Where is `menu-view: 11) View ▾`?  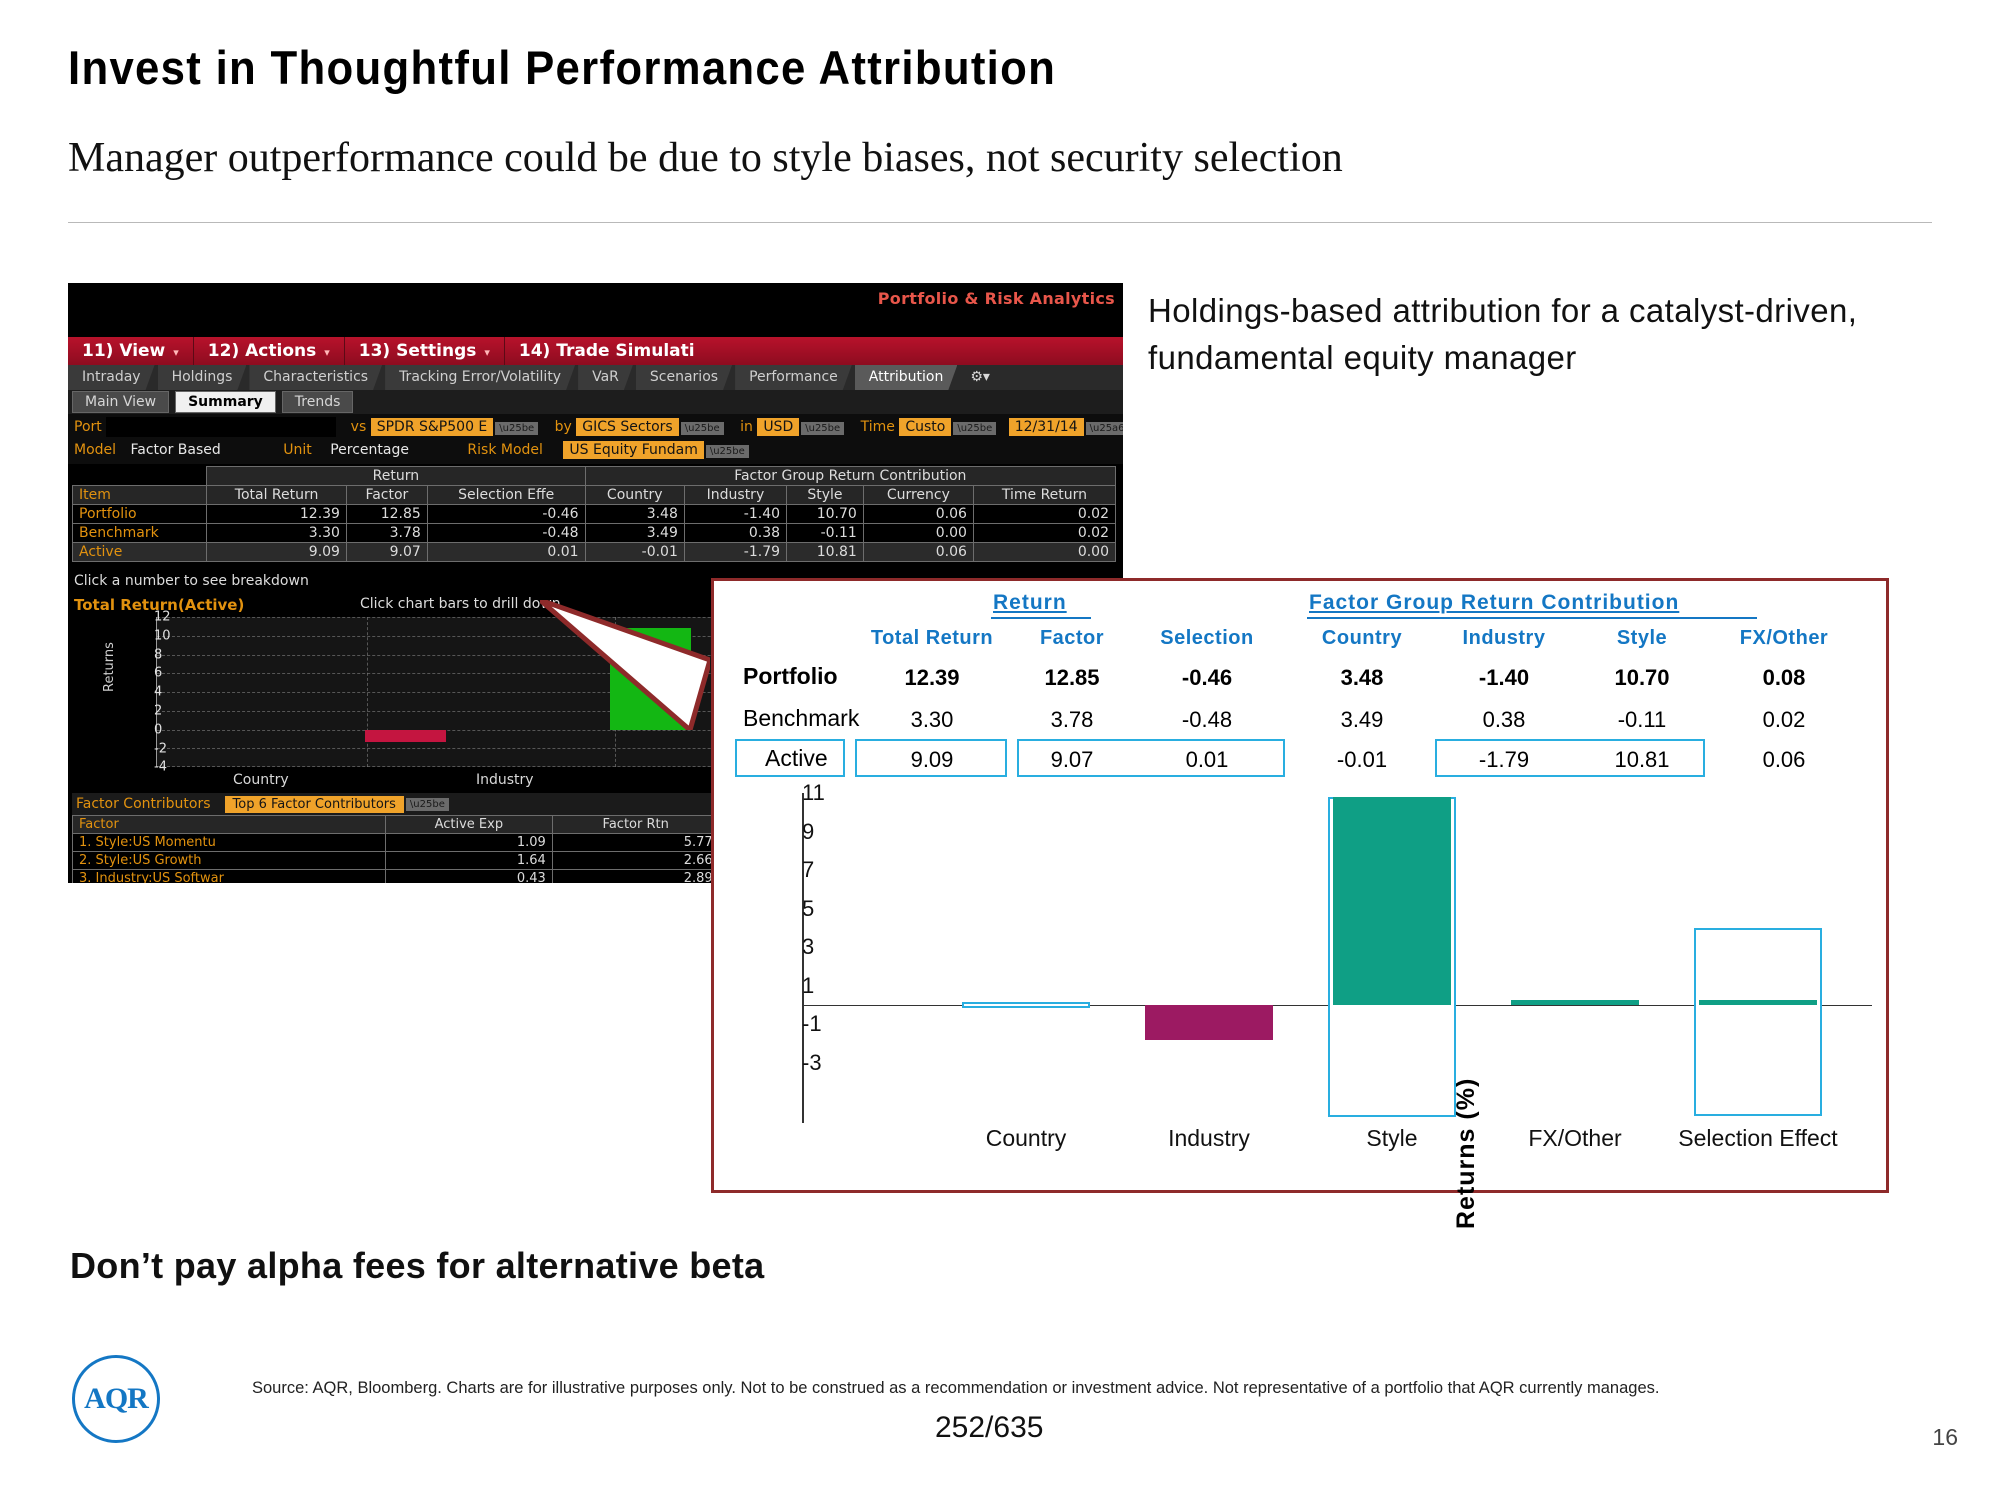 menu-view: 11) View ▾ is located at coordinates (131, 351).